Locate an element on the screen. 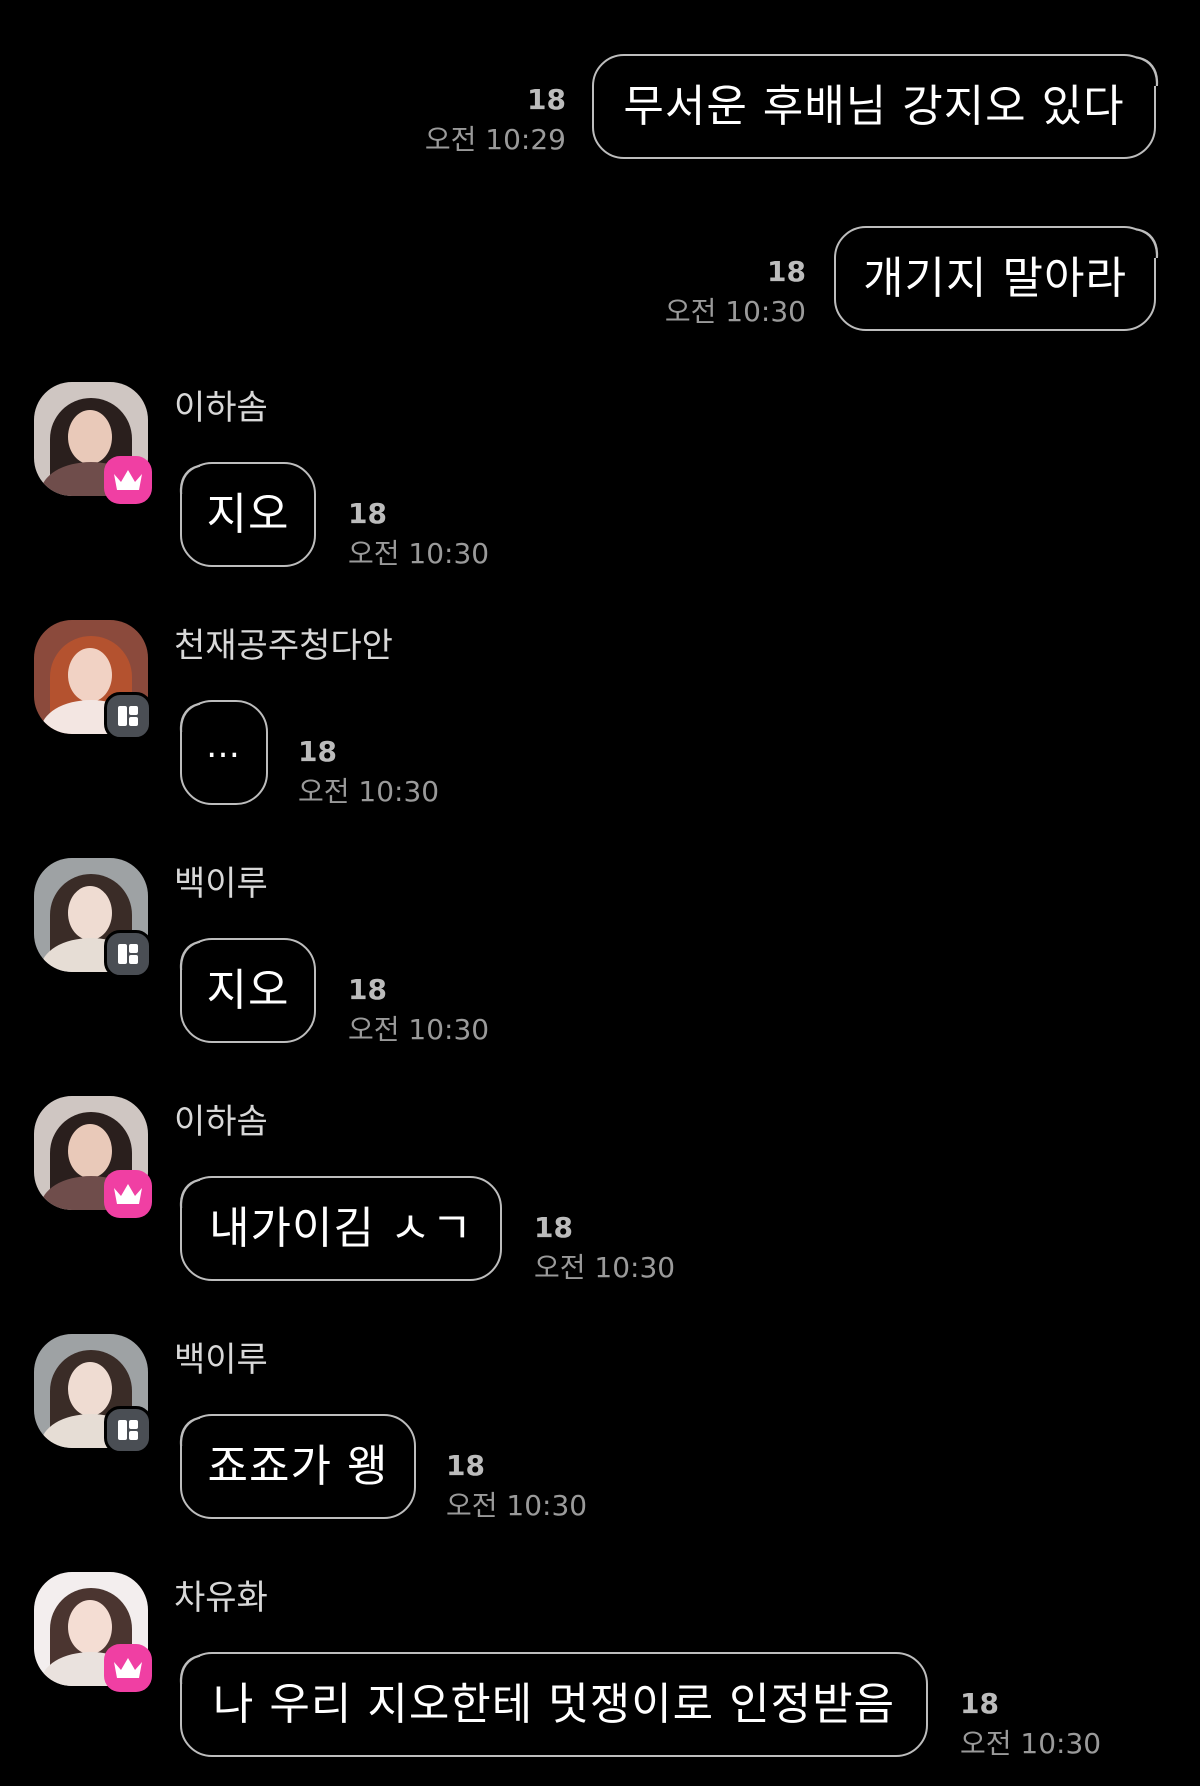  incoming-message-bubble: 내가이김 ㅅㄱ is located at coordinates (341, 1228).